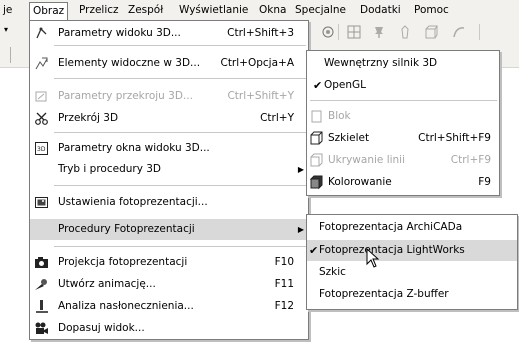 This screenshot has width=519, height=344. Describe the element at coordinates (260, 33) in the screenshot. I see `menu-item-shortcut: Ctrl+Shift+3` at that location.